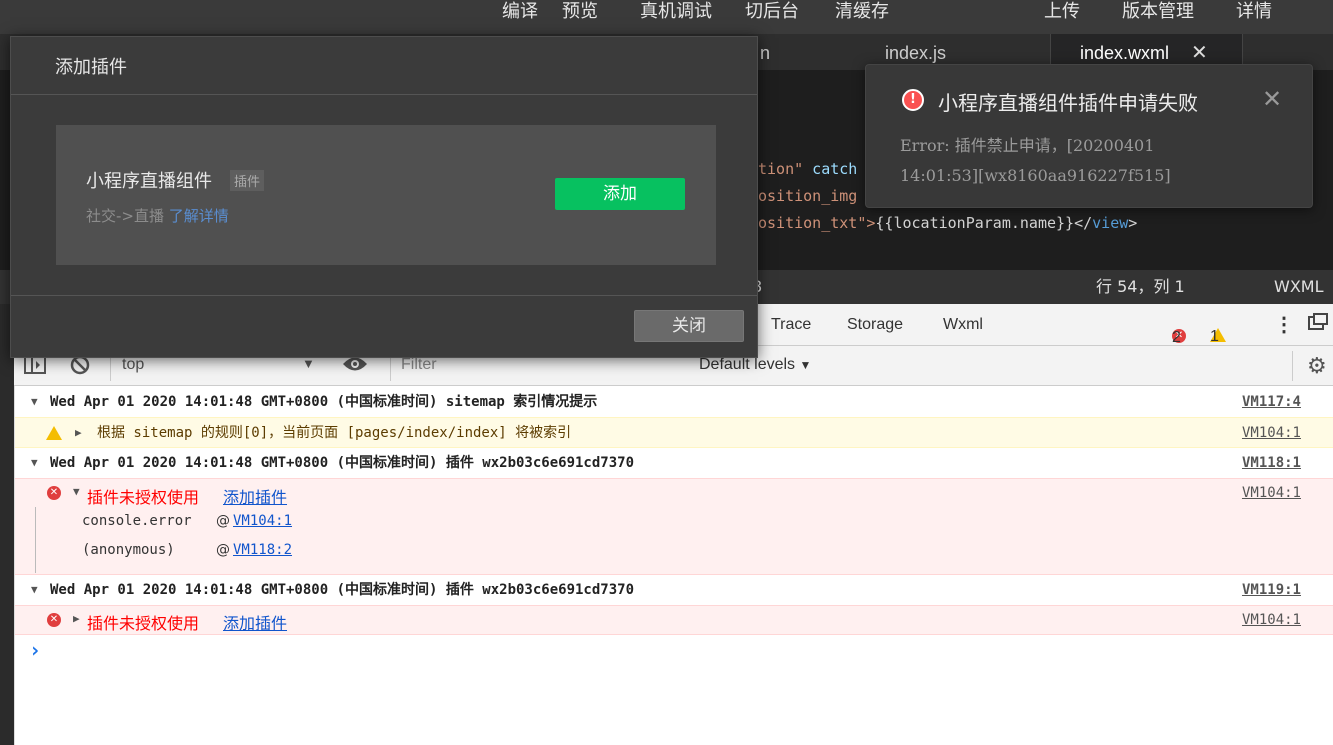 The width and height of the screenshot is (1333, 745). Describe the element at coordinates (262, 550) in the screenshot. I see `stack-source-link: VM118:2` at that location.